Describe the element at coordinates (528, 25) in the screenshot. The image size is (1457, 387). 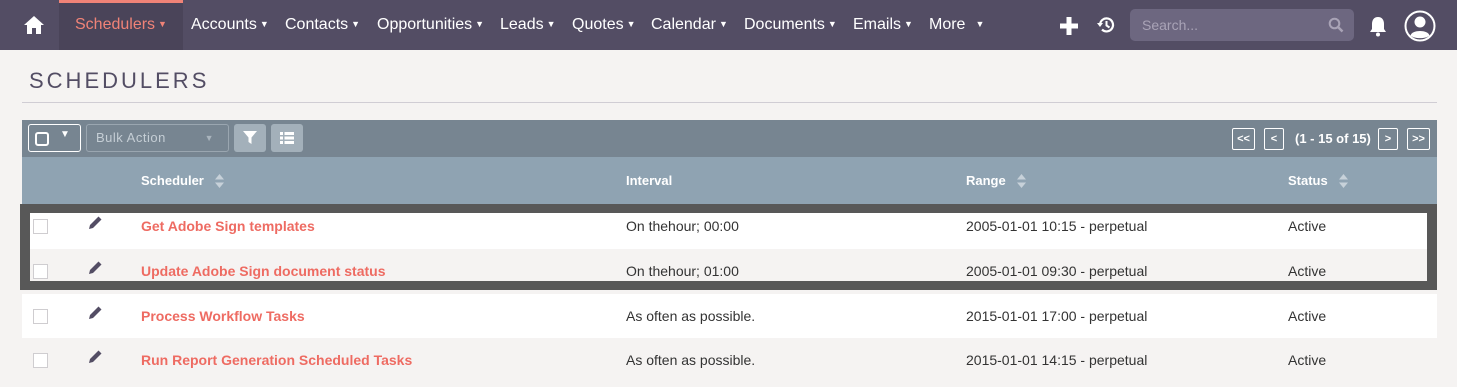
I see `nav-leads: Leads ▼` at that location.